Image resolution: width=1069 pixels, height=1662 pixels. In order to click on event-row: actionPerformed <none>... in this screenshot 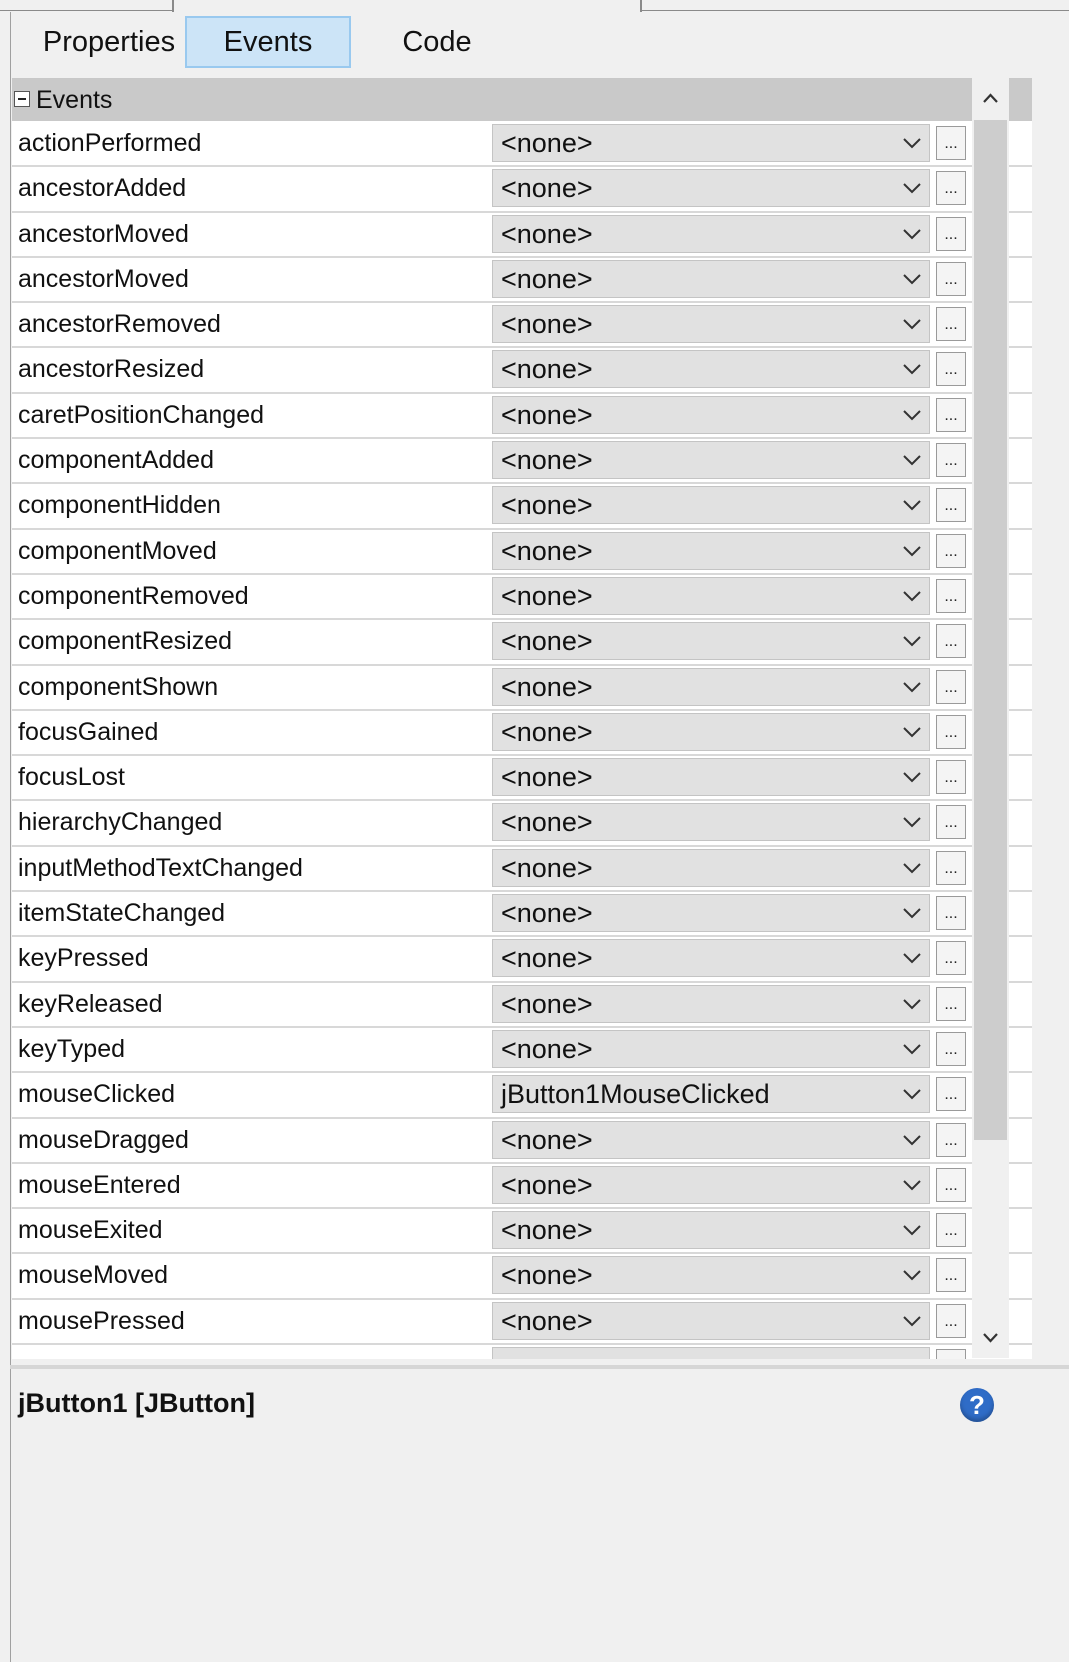, I will do `click(522, 145)`.